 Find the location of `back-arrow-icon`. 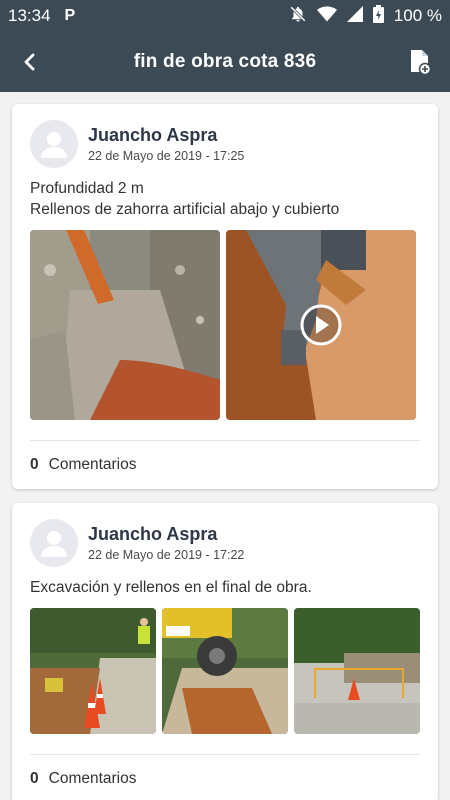

back-arrow-icon is located at coordinates (29, 62).